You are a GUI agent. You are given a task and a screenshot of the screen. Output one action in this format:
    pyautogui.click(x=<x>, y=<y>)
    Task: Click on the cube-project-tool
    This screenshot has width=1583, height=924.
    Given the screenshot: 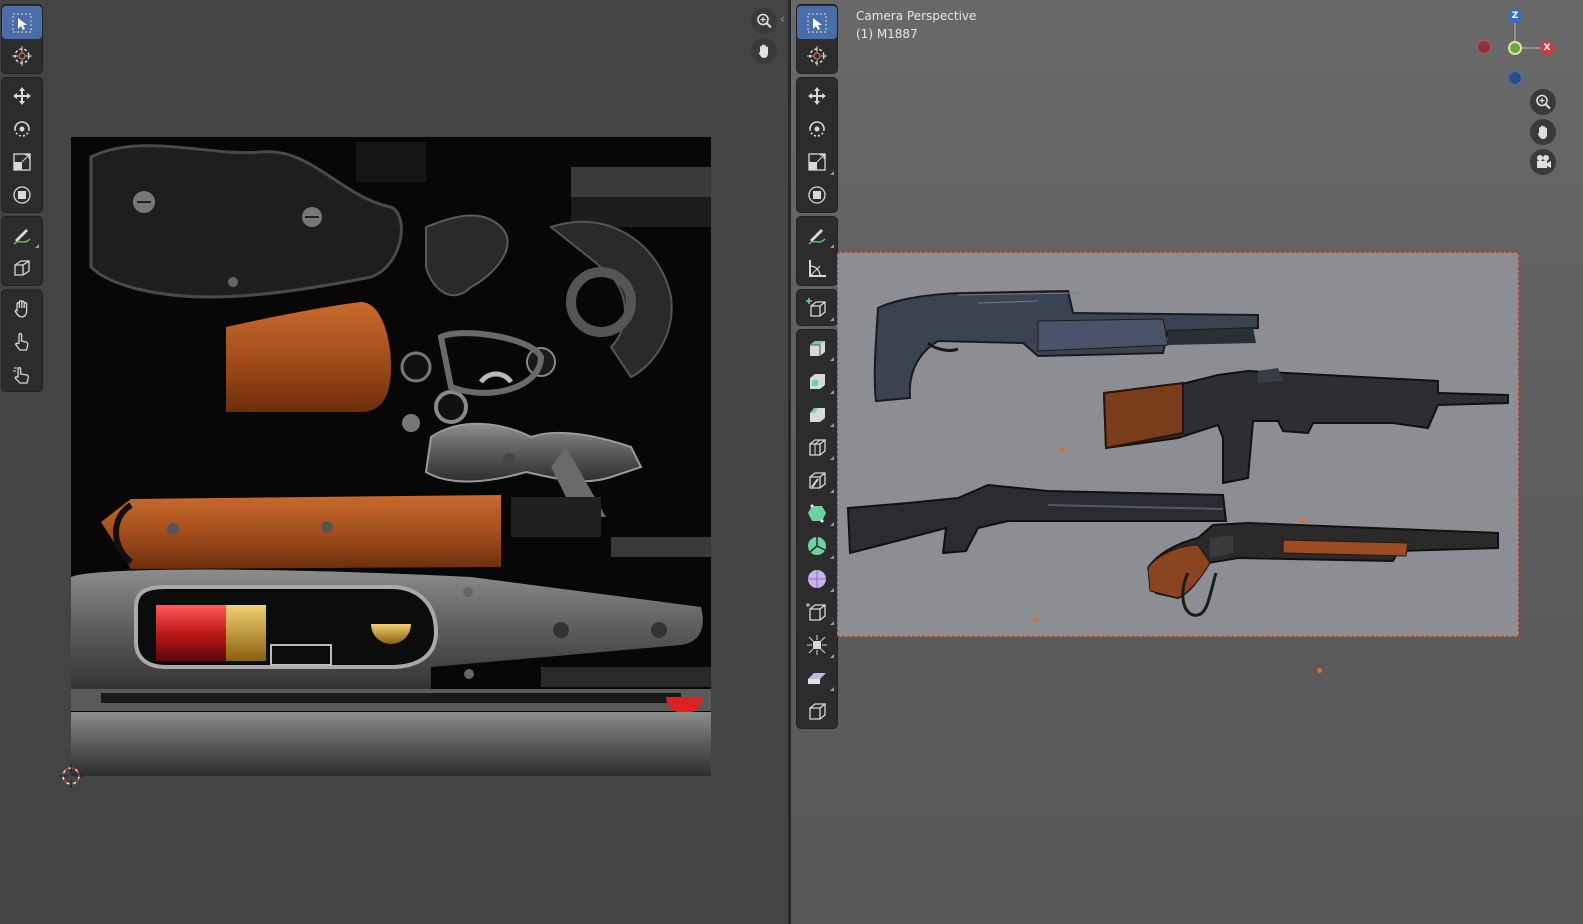 What is the action you would take?
    pyautogui.click(x=22, y=267)
    